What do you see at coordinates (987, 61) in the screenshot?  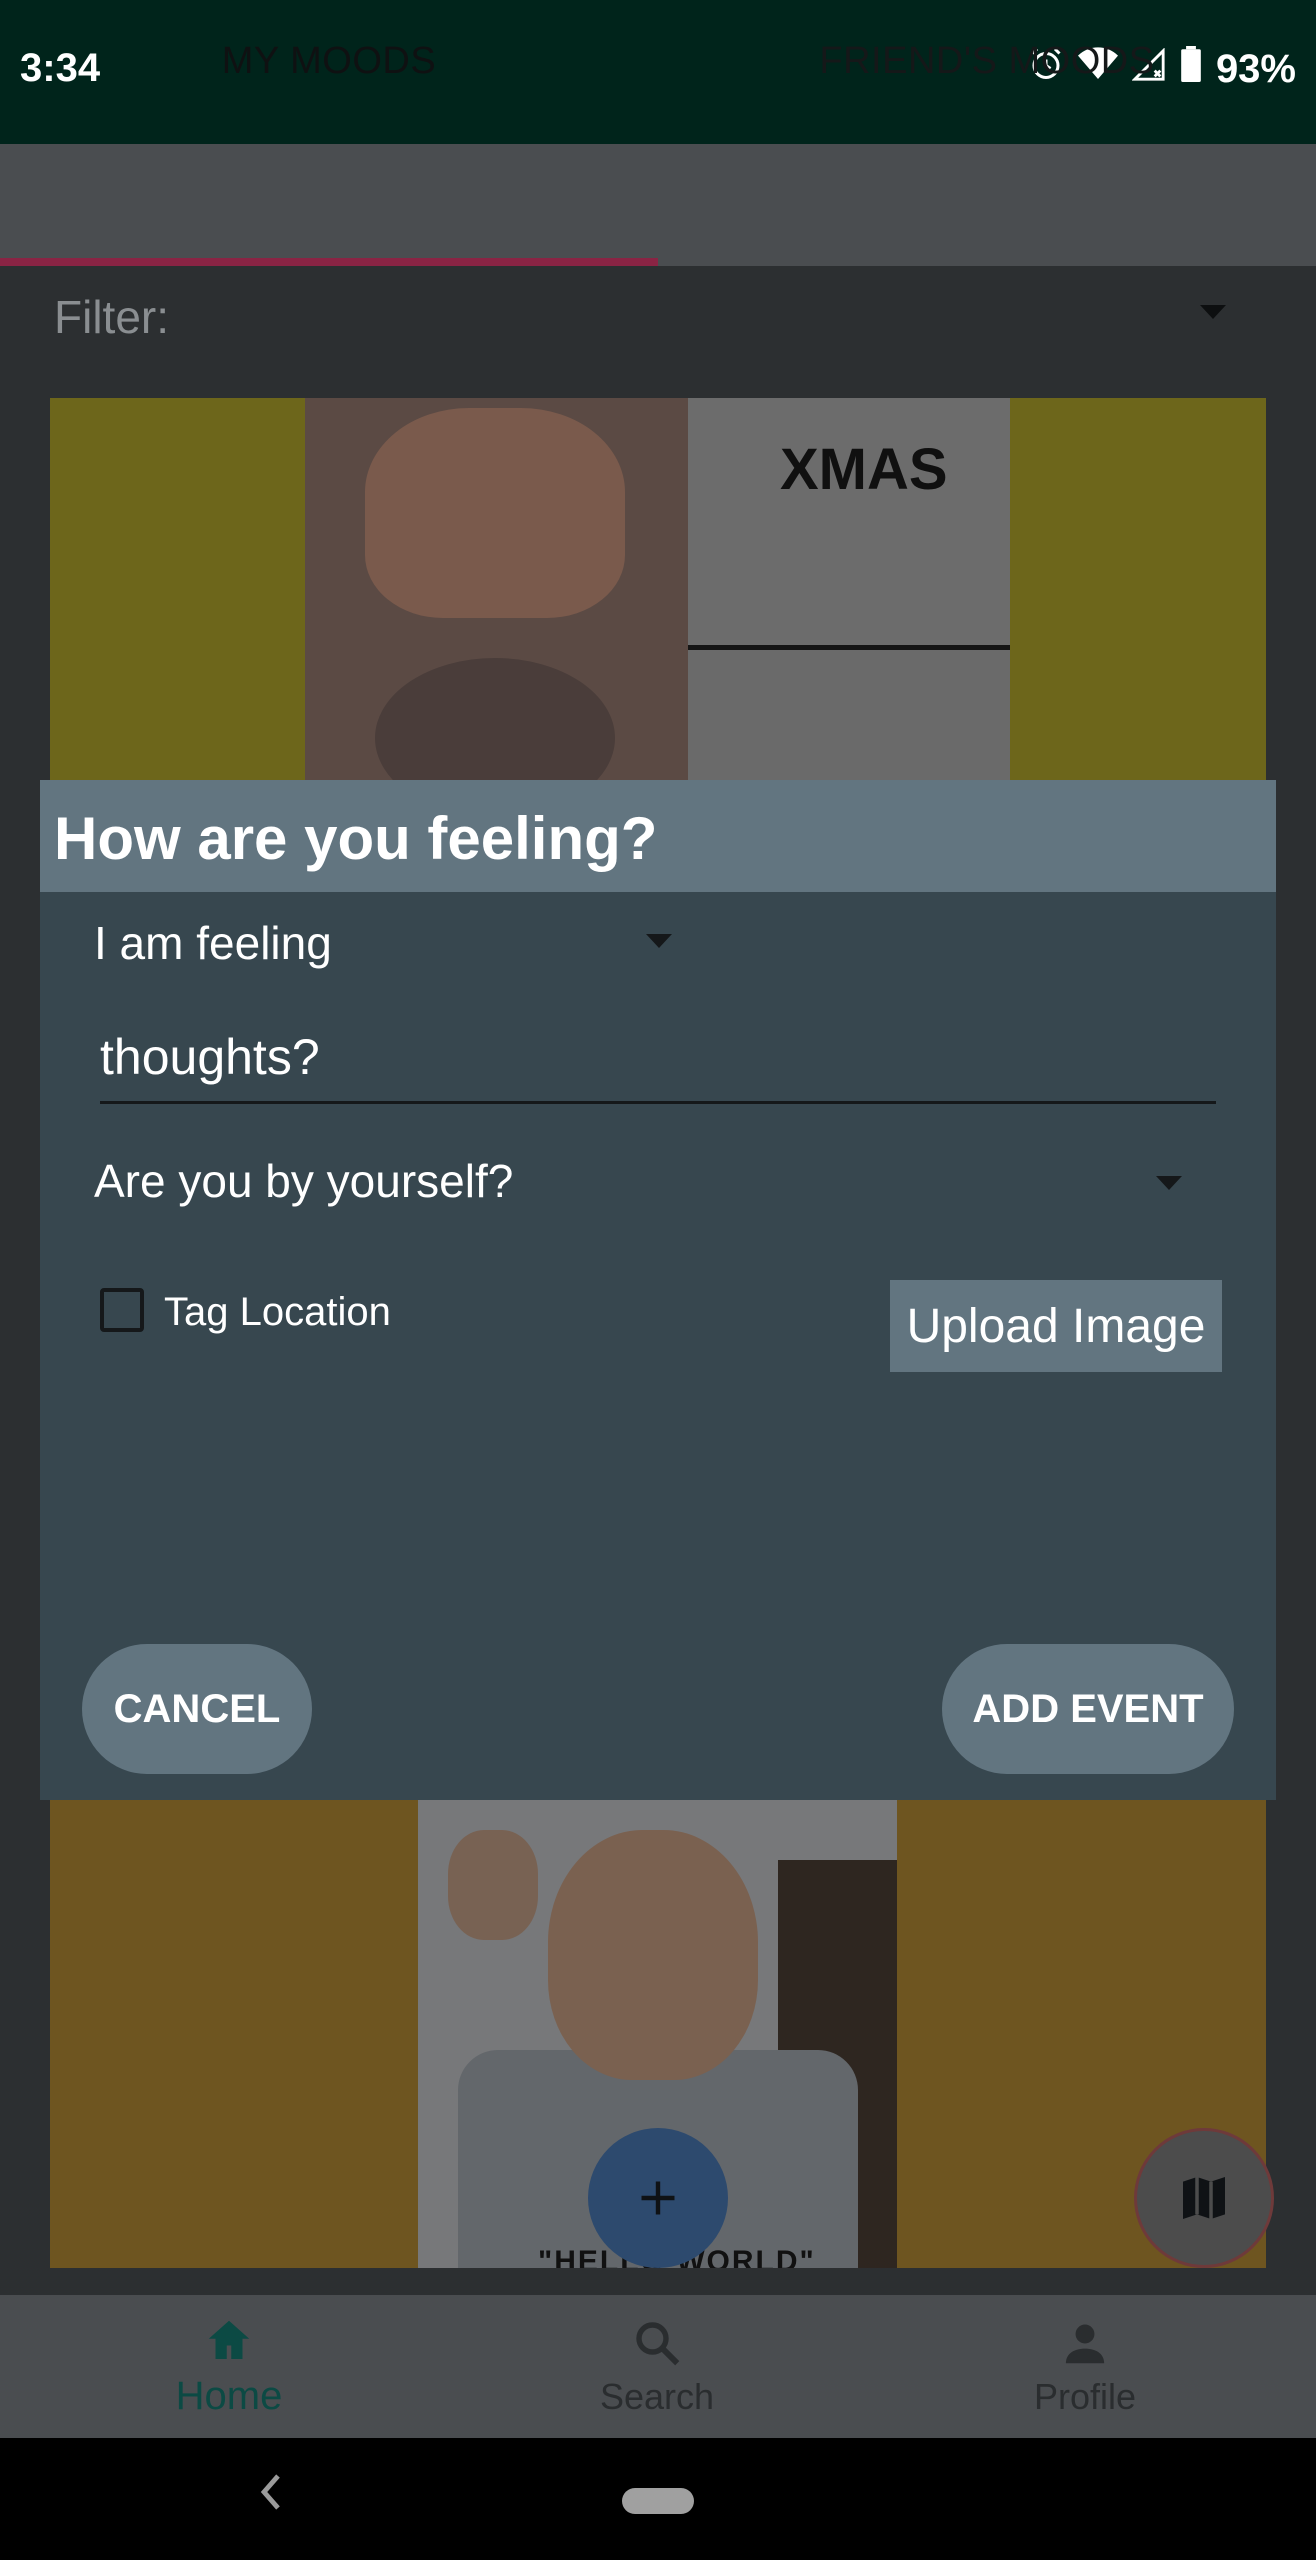 I see `tab-friends-moods: FRIEND'S MOODS` at bounding box center [987, 61].